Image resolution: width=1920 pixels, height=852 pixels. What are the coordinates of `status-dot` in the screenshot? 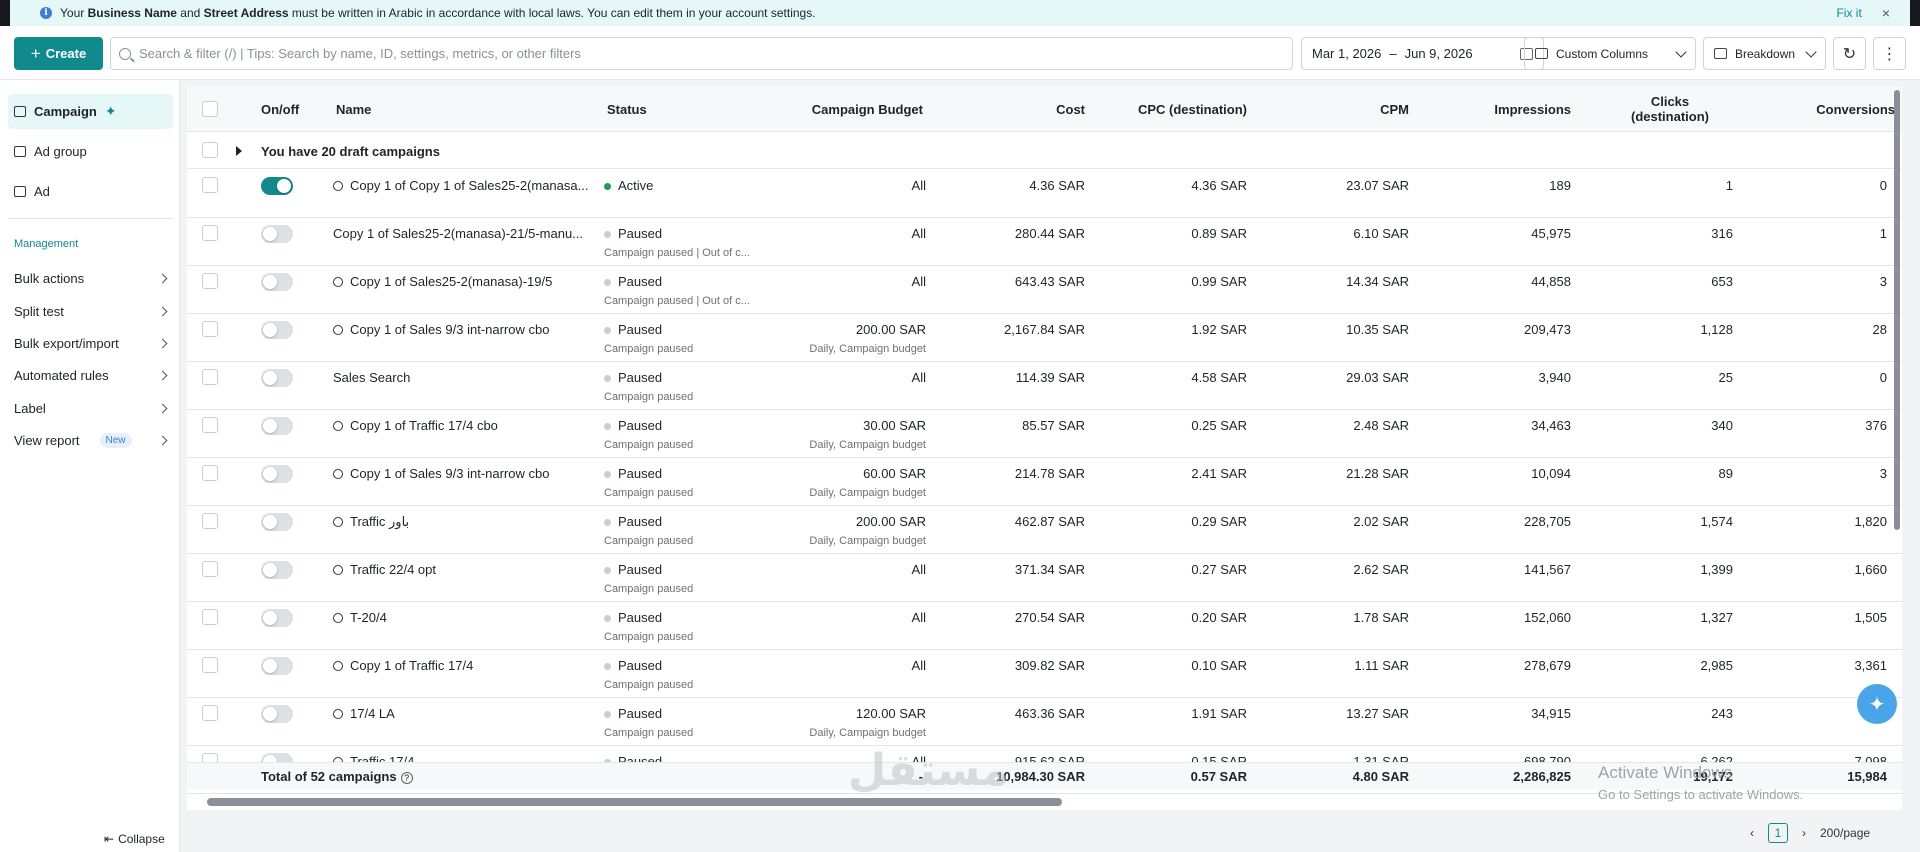 It's located at (607, 235).